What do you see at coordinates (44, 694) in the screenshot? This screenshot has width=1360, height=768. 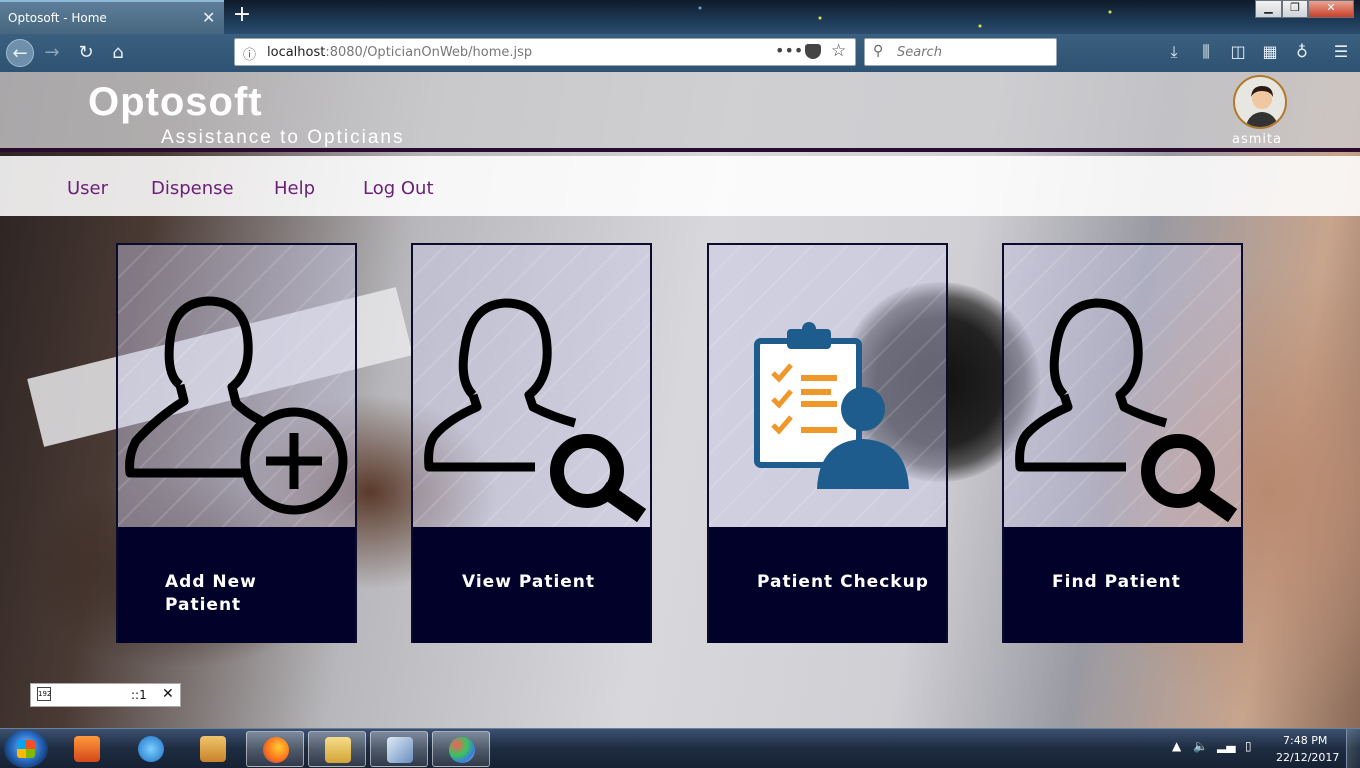 I see `keyboard-icon: 192` at bounding box center [44, 694].